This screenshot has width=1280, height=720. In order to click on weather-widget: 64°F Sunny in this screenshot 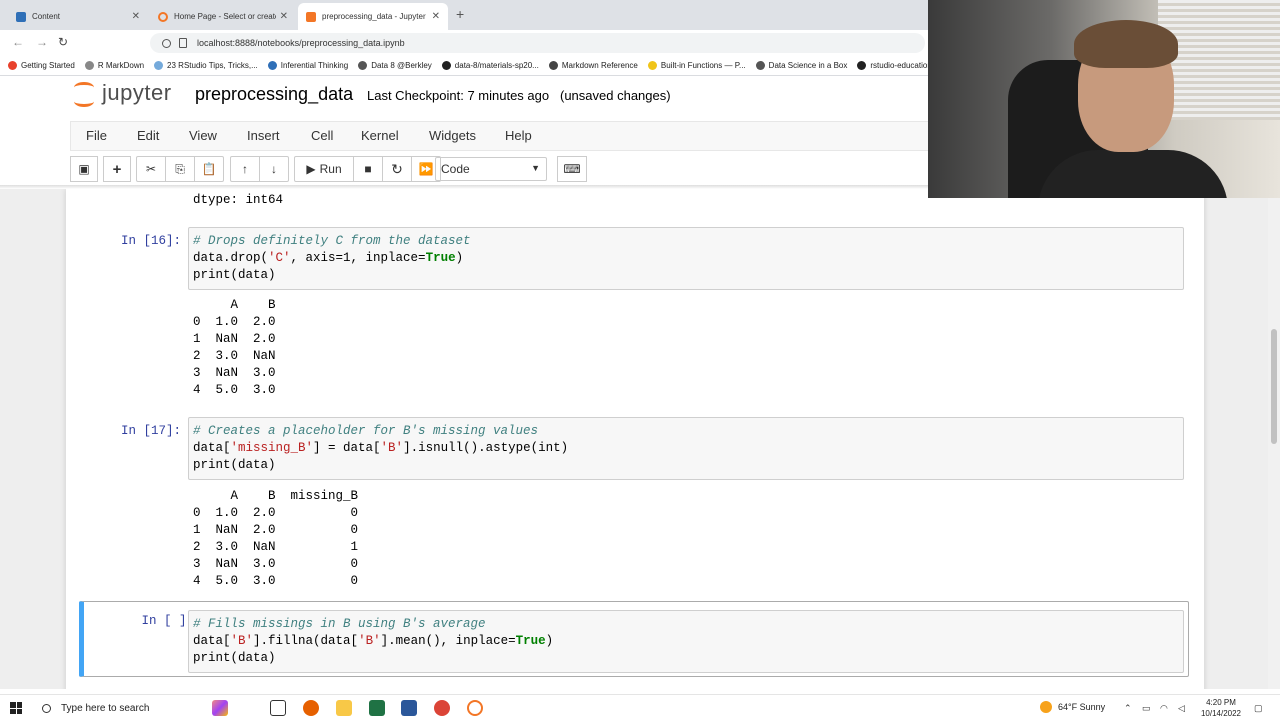, I will do `click(1072, 707)`.